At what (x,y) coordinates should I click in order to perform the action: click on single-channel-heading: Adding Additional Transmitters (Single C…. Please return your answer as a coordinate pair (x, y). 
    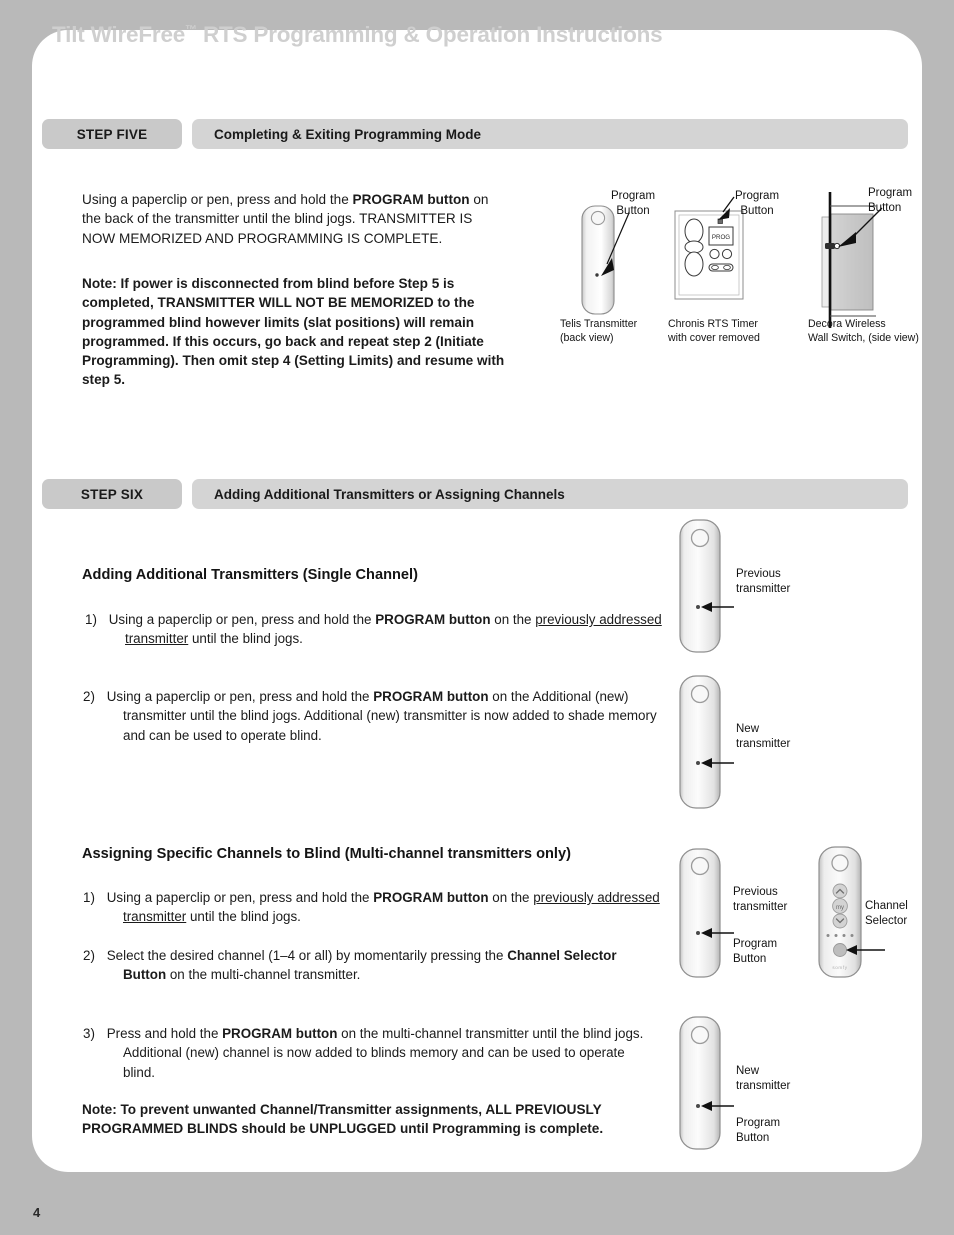
    Looking at the image, I should click on (250, 575).